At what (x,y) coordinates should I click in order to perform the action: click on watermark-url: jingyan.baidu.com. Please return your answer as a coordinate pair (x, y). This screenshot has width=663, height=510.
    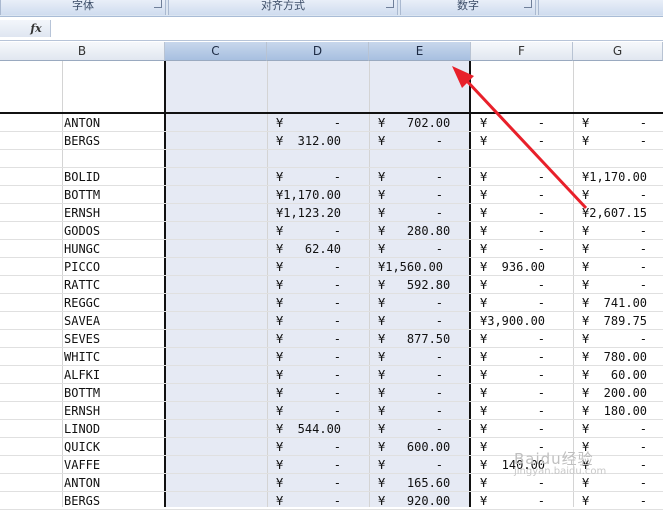
    Looking at the image, I should click on (560, 471).